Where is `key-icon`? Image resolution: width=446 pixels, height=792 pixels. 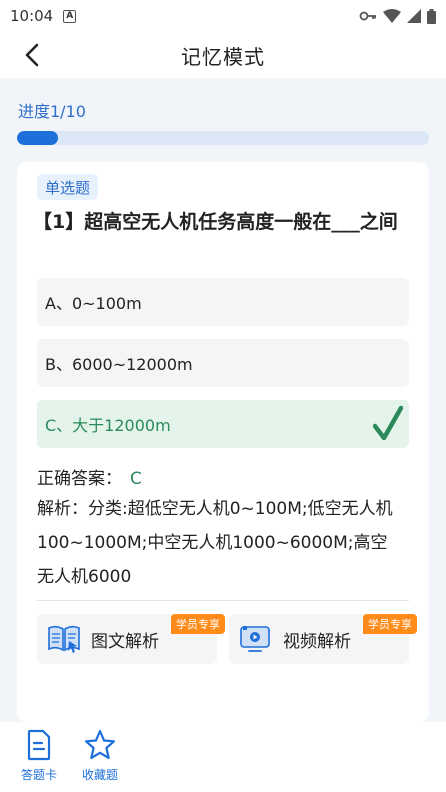
key-icon is located at coordinates (367, 16).